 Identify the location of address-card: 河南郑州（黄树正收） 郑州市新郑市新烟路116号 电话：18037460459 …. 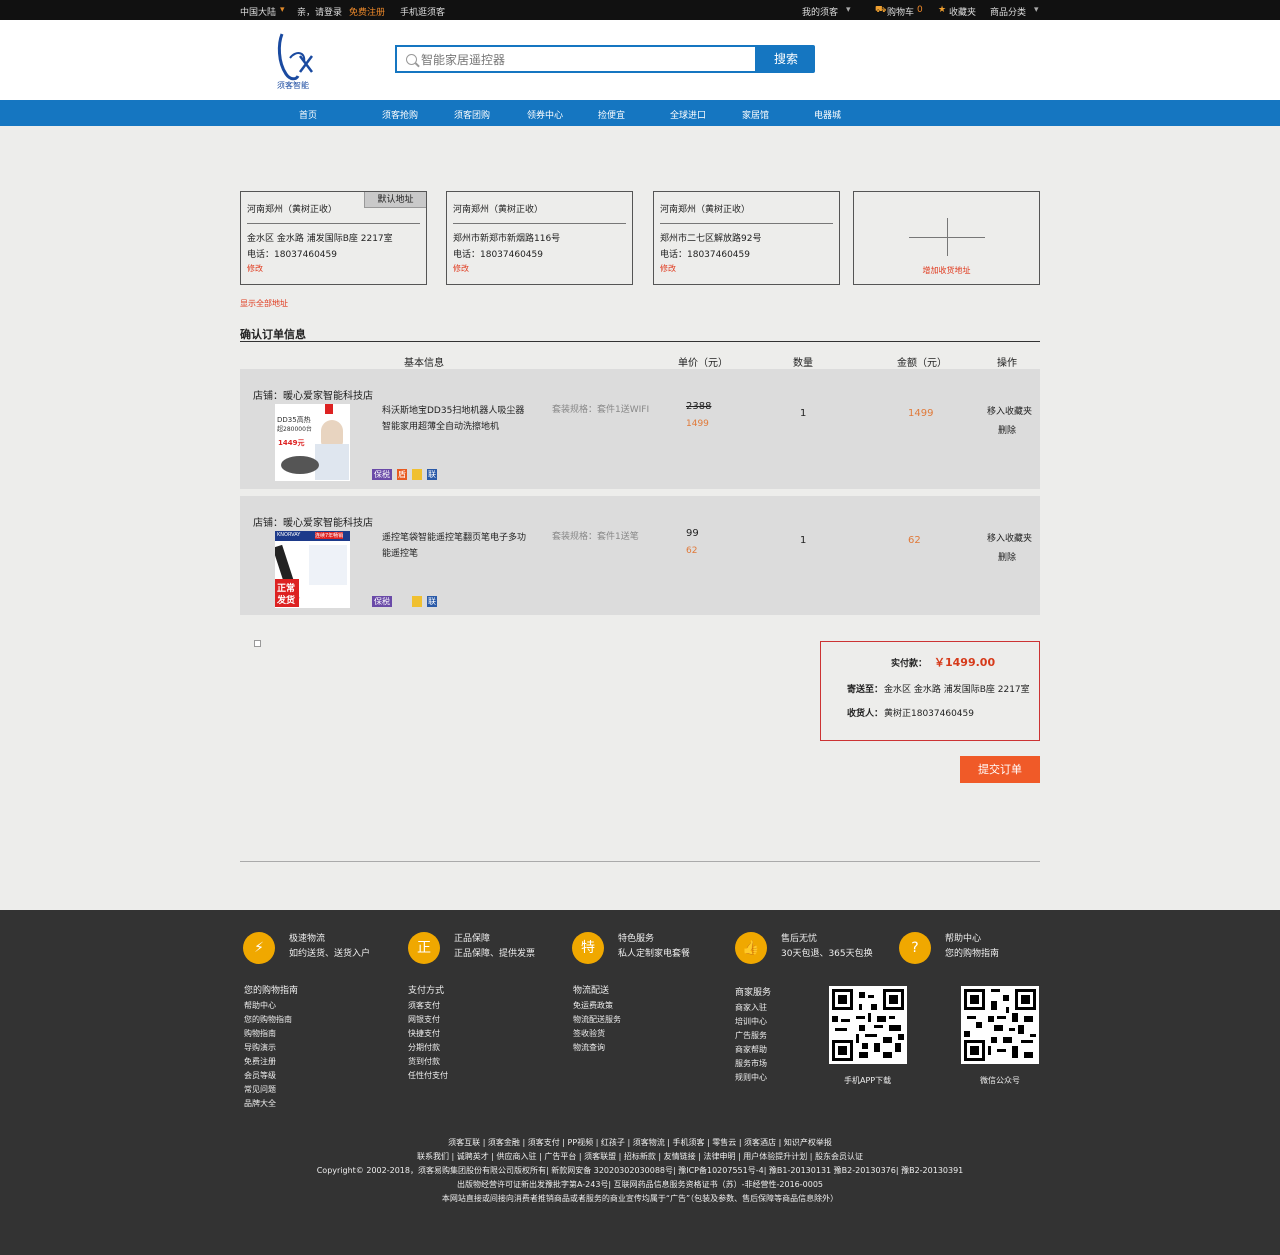
(539, 238).